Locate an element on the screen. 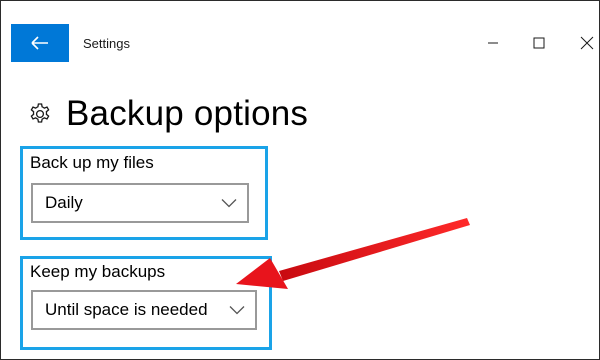 This screenshot has height=360, width=600. close-icon is located at coordinates (587, 43).